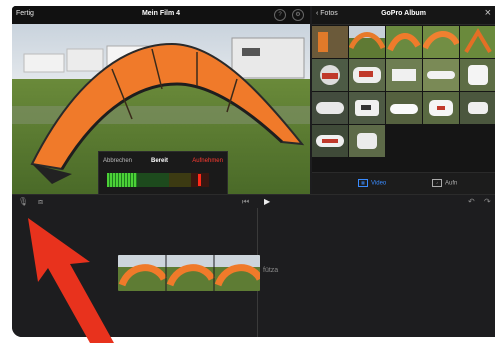  What do you see at coordinates (363, 183) in the screenshot?
I see `film-icon: ▦` at bounding box center [363, 183].